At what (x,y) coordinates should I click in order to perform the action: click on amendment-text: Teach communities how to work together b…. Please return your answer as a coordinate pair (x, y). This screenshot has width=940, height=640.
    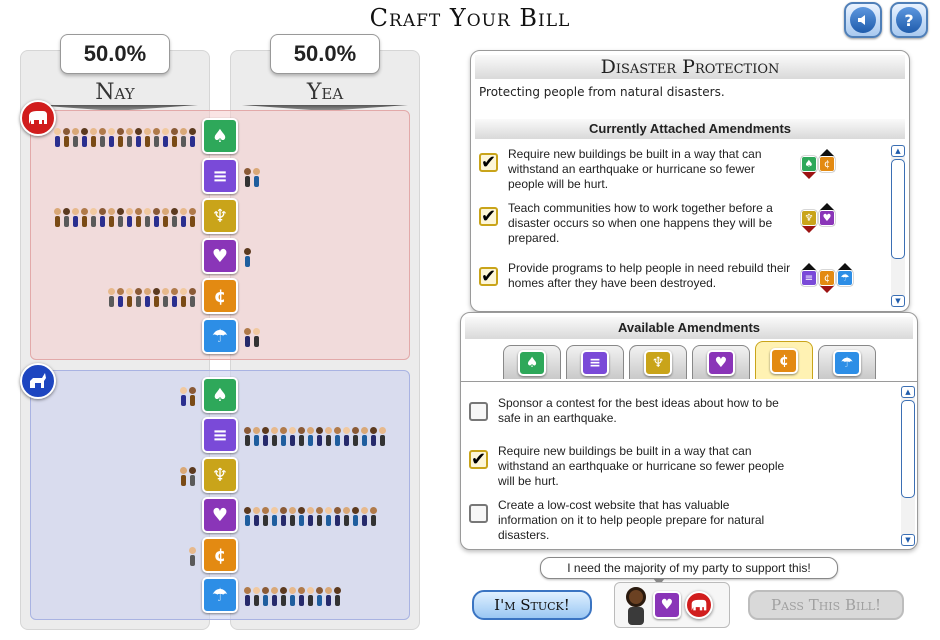
    Looking at the image, I should click on (640, 223).